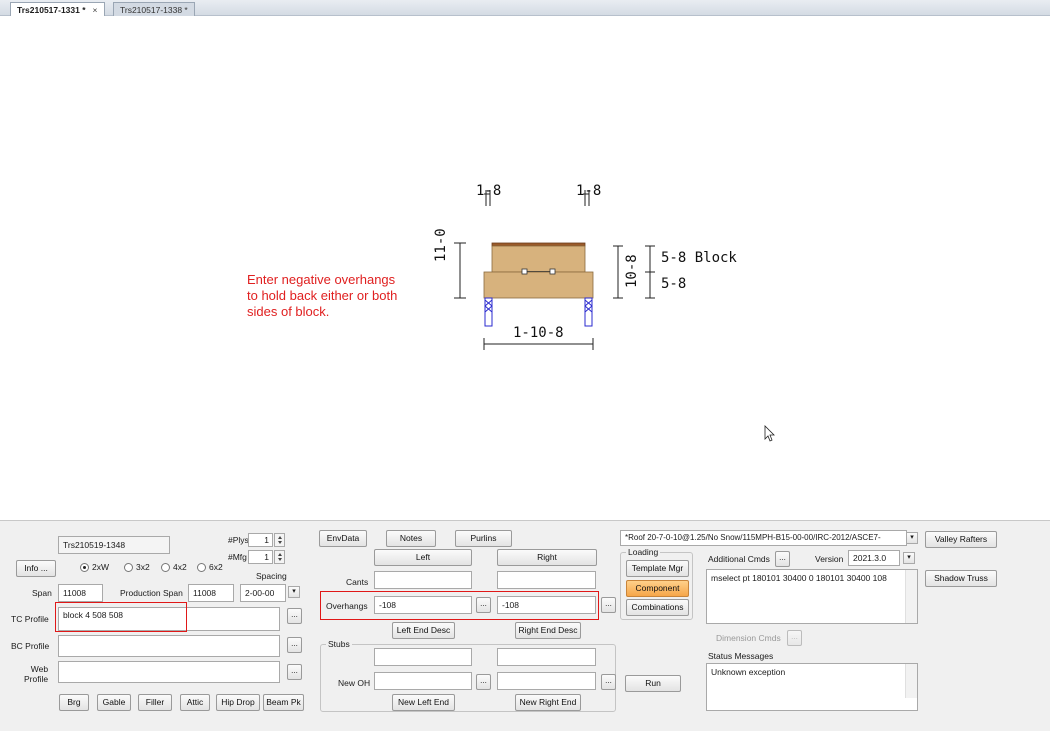 This screenshot has width=1050, height=731. I want to click on left-end-desc-button: Left End Desc, so click(423, 630).